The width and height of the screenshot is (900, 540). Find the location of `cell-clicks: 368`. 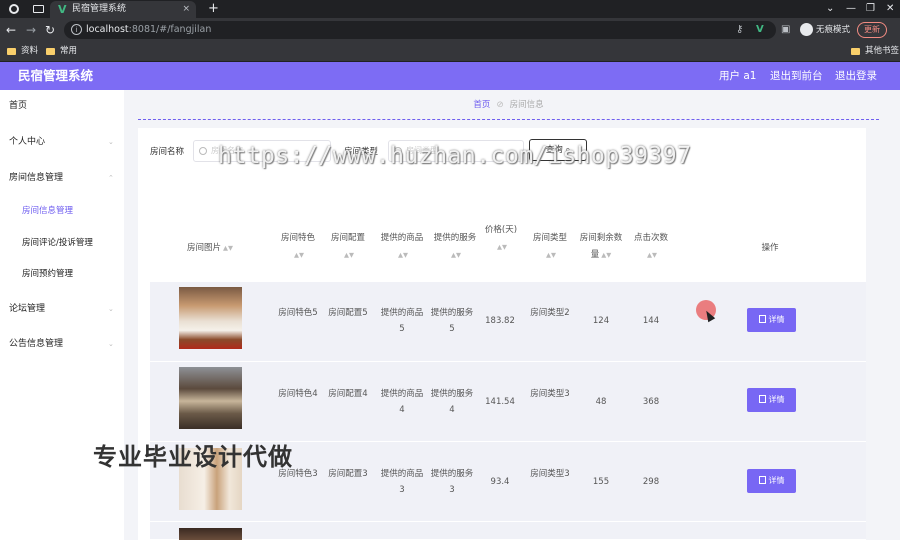

cell-clicks: 368 is located at coordinates (651, 402).